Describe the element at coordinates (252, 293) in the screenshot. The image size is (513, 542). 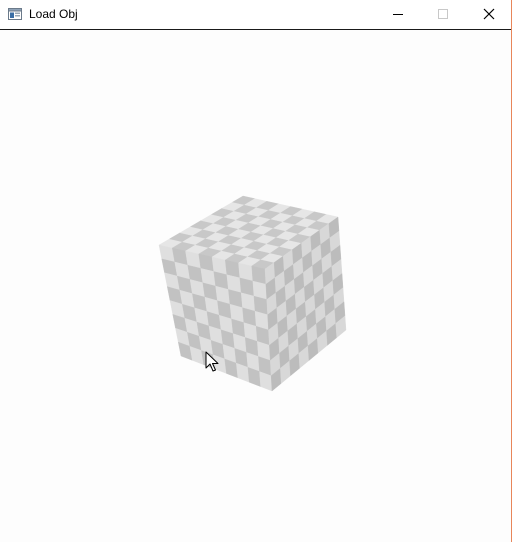
I see `checkered-cube` at that location.